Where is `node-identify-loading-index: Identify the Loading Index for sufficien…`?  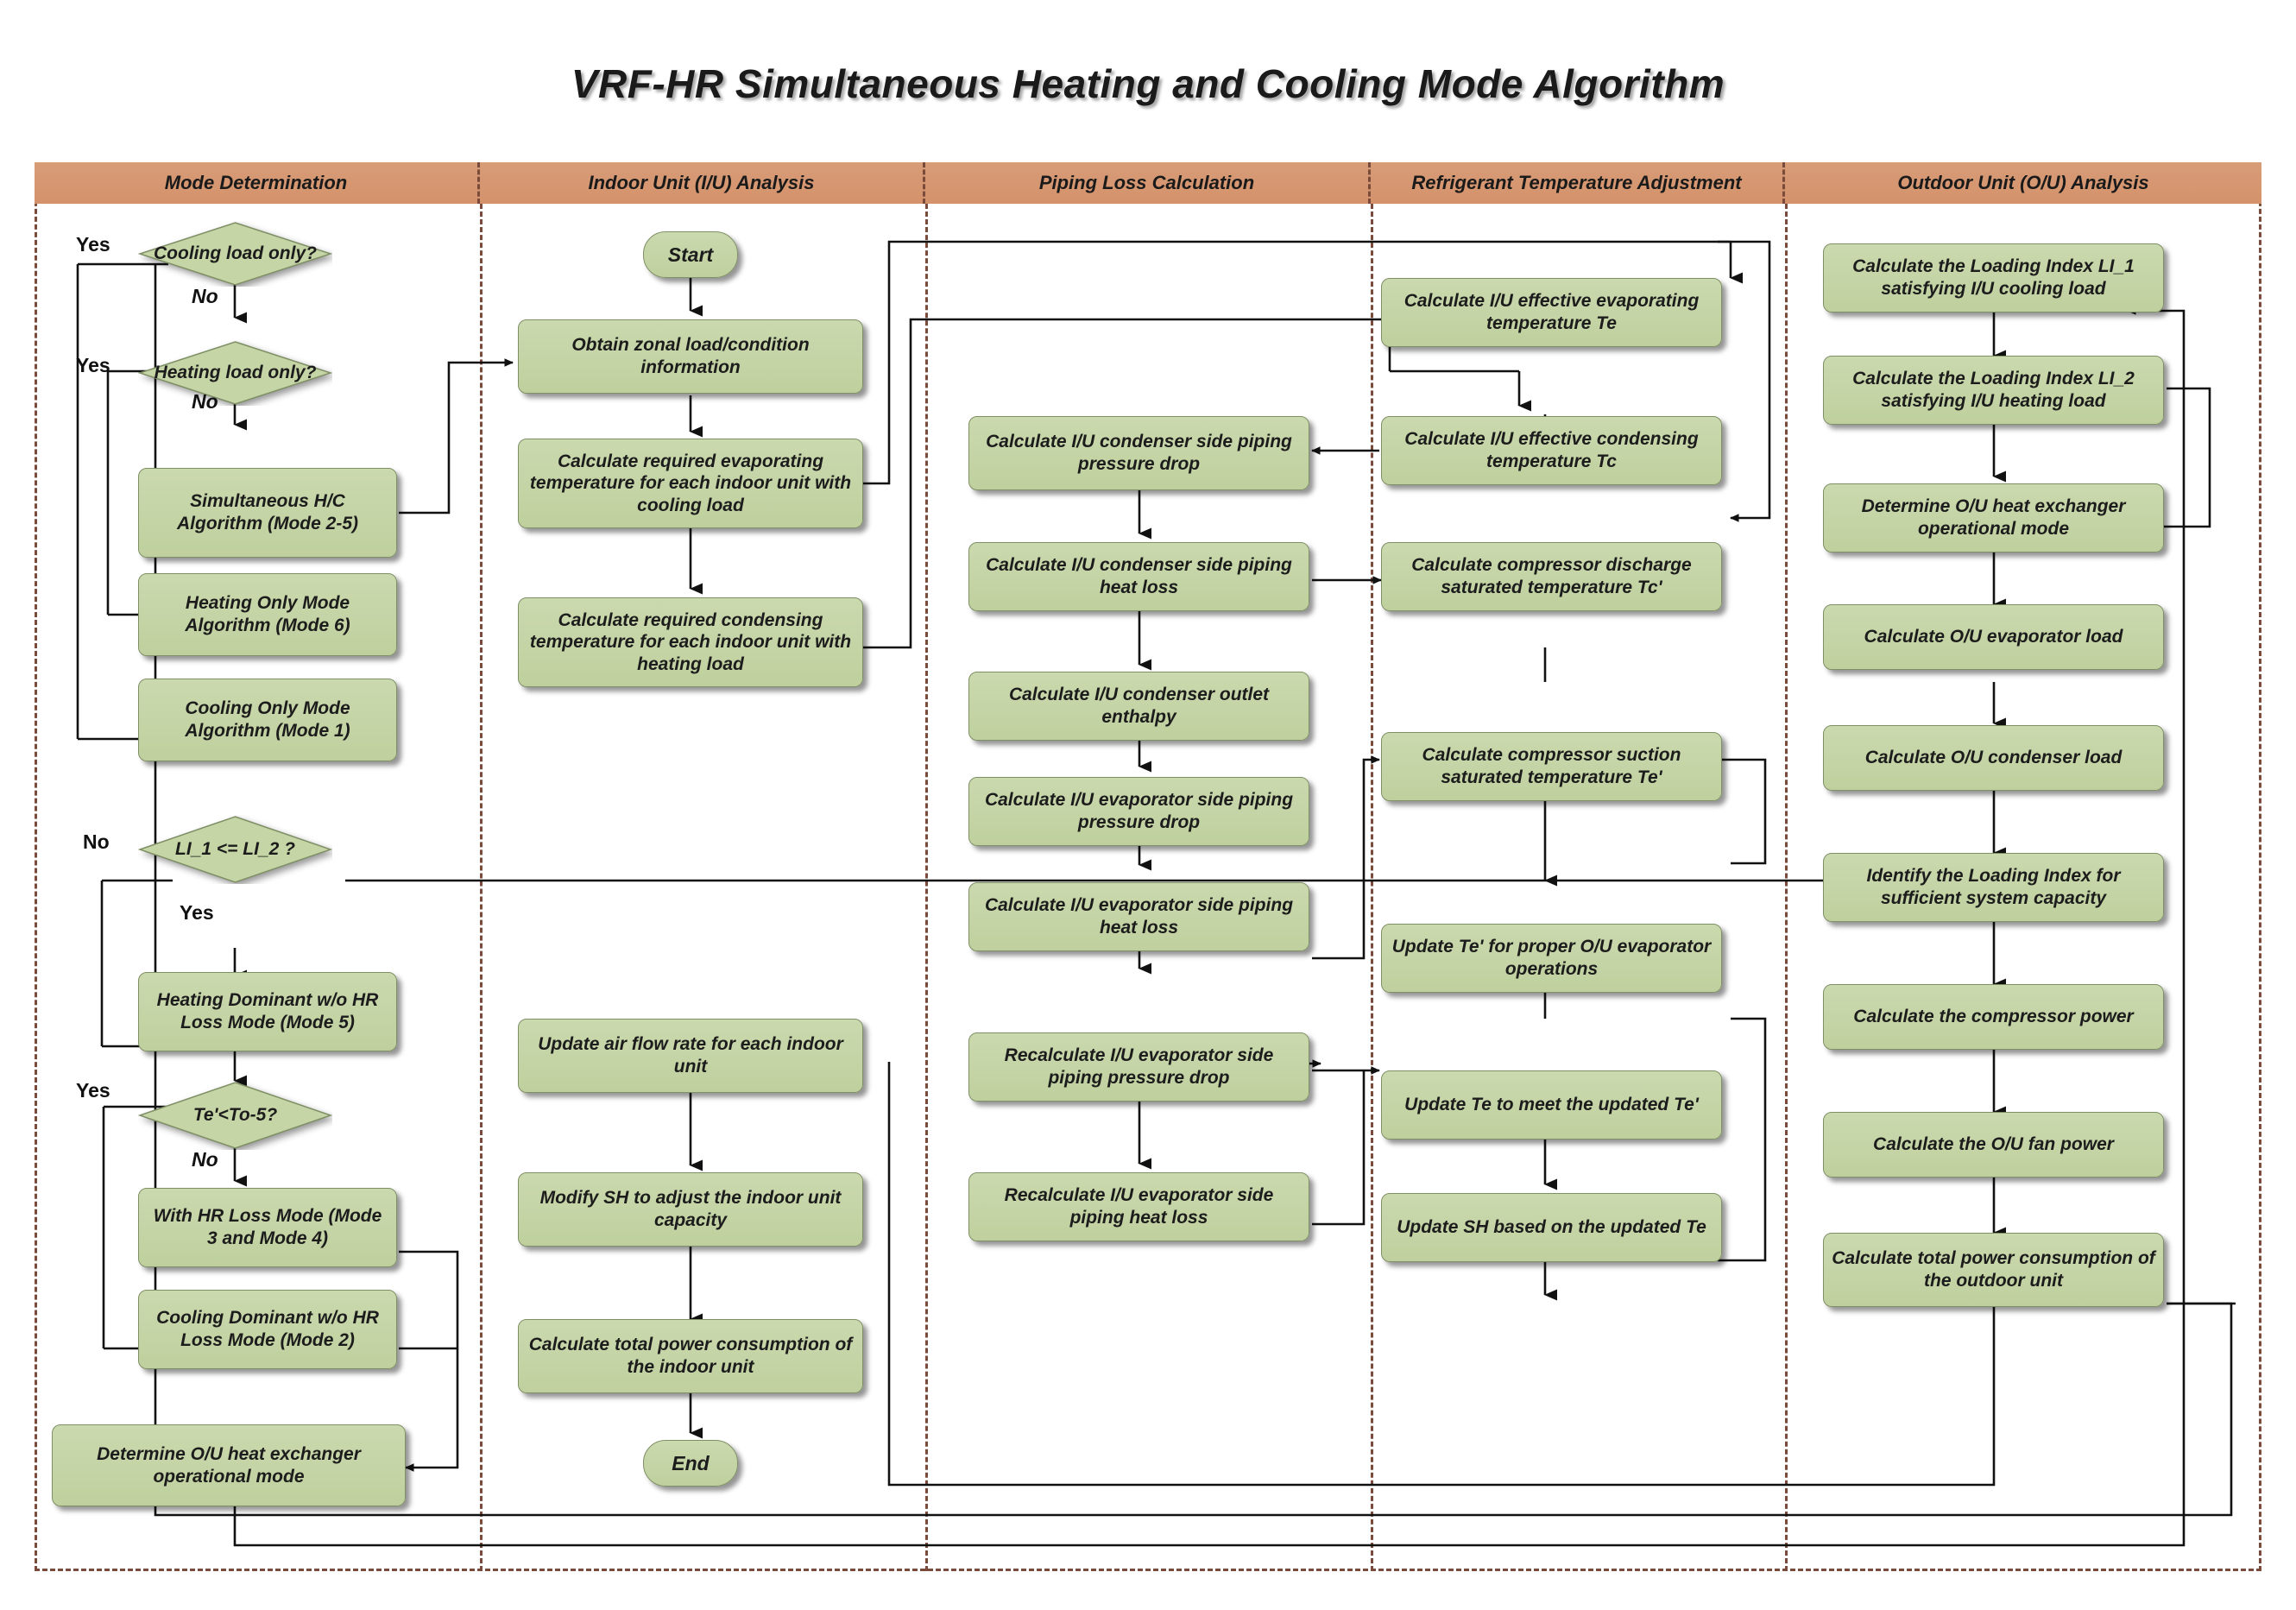
node-identify-loading-index: Identify the Loading Index for sufficien… is located at coordinates (1993, 887).